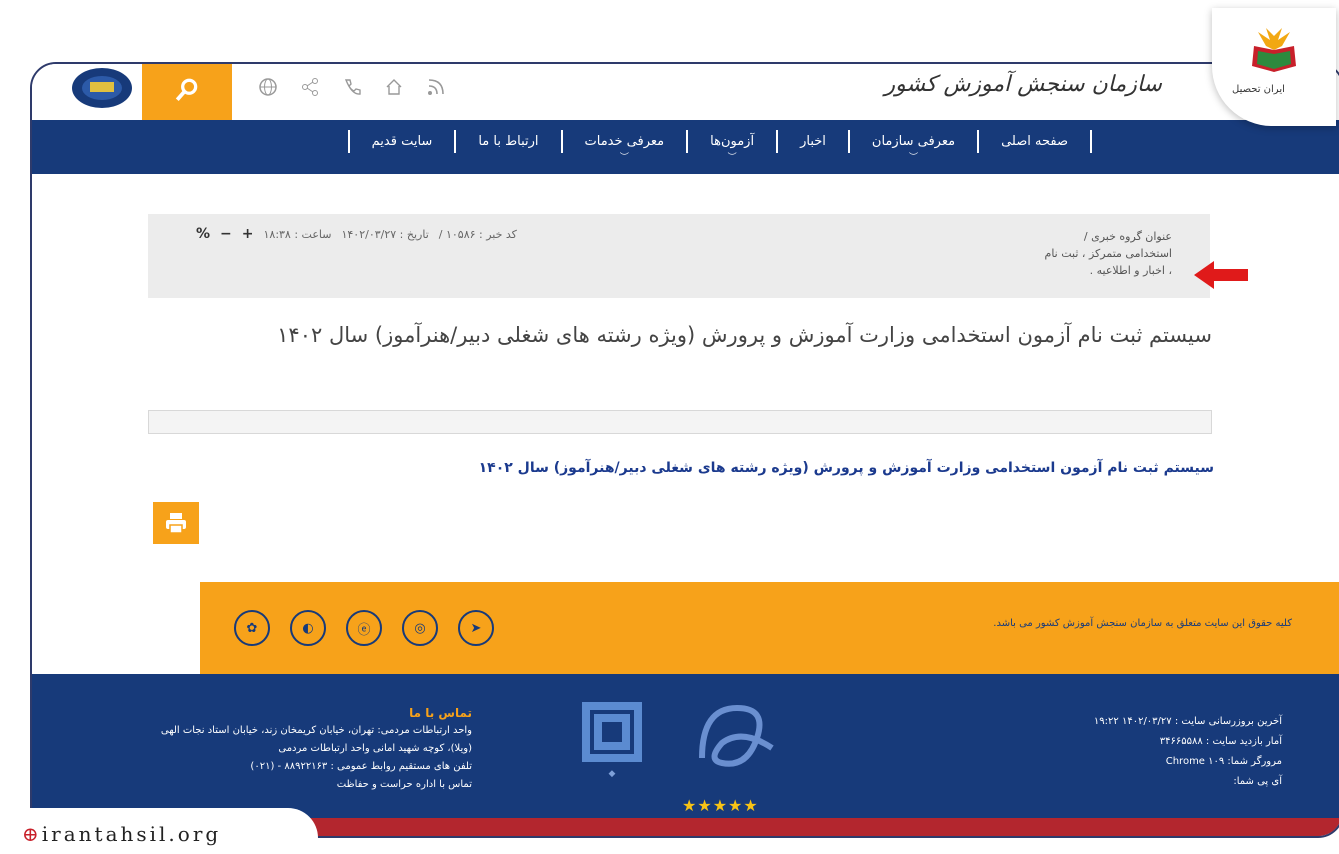 Image resolution: width=1339 pixels, height=854 pixels. Describe the element at coordinates (1034, 141) in the screenshot. I see `nav-item-home: صفحه اصلی` at that location.